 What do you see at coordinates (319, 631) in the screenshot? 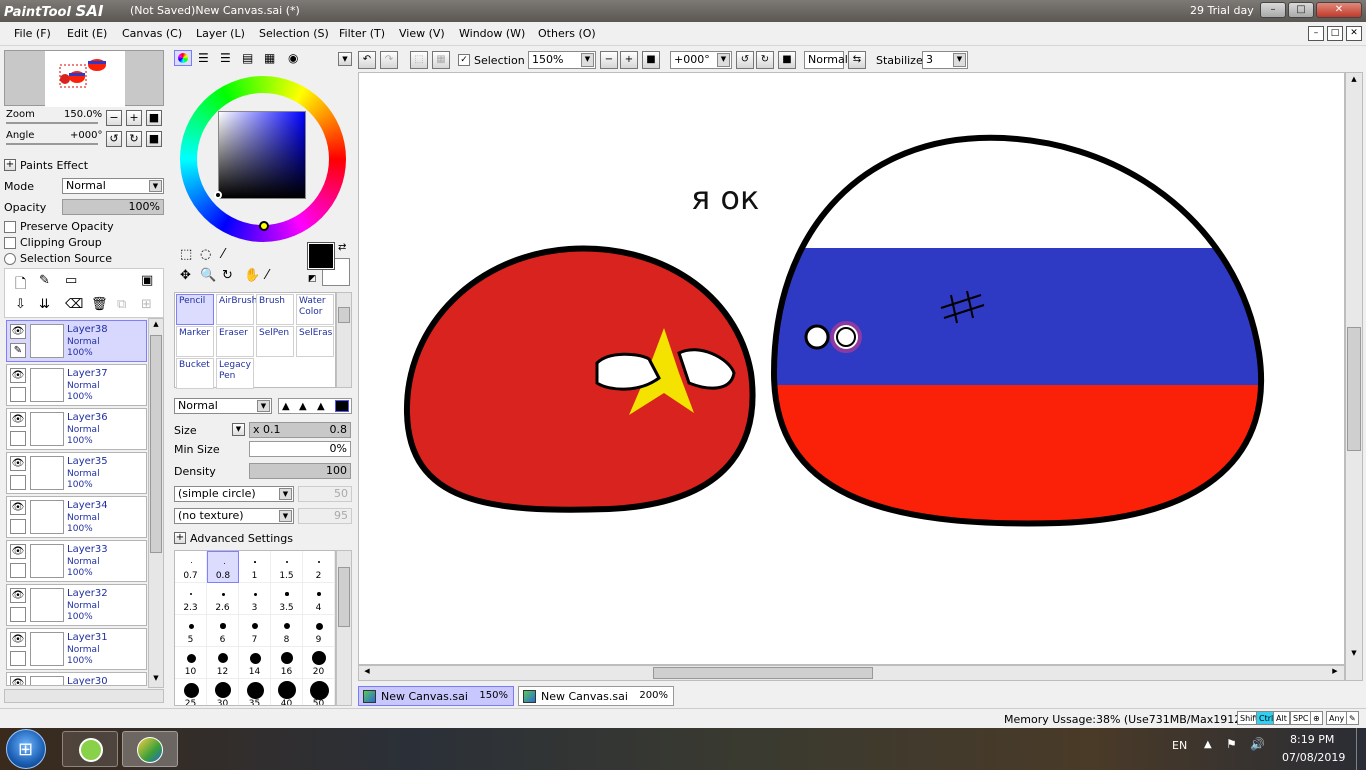
I see `brush-size-preset: 9` at bounding box center [319, 631].